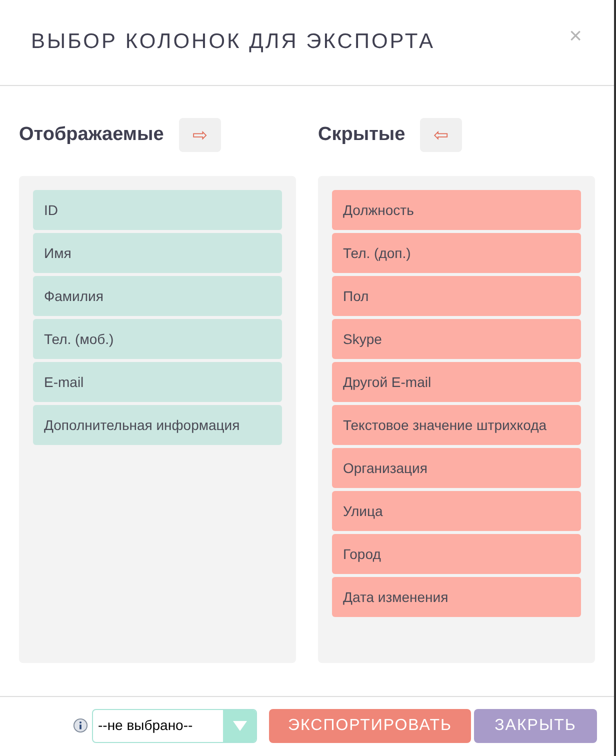  I want to click on column-item: Другой E-mail, so click(456, 382).